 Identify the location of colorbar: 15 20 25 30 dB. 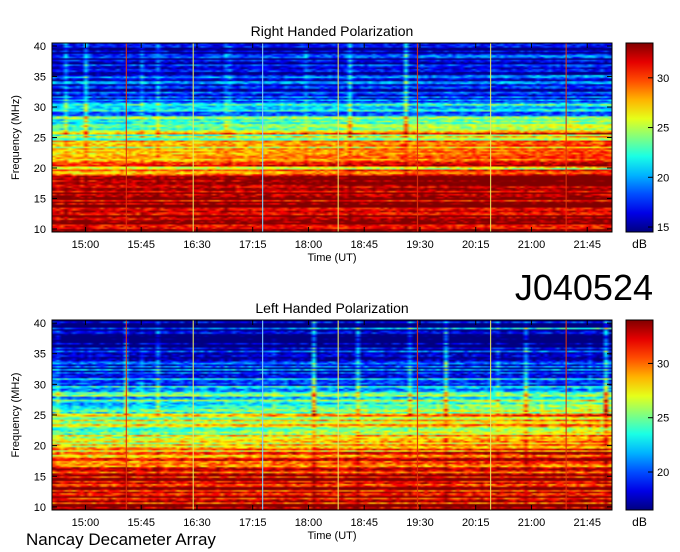
(647, 146).